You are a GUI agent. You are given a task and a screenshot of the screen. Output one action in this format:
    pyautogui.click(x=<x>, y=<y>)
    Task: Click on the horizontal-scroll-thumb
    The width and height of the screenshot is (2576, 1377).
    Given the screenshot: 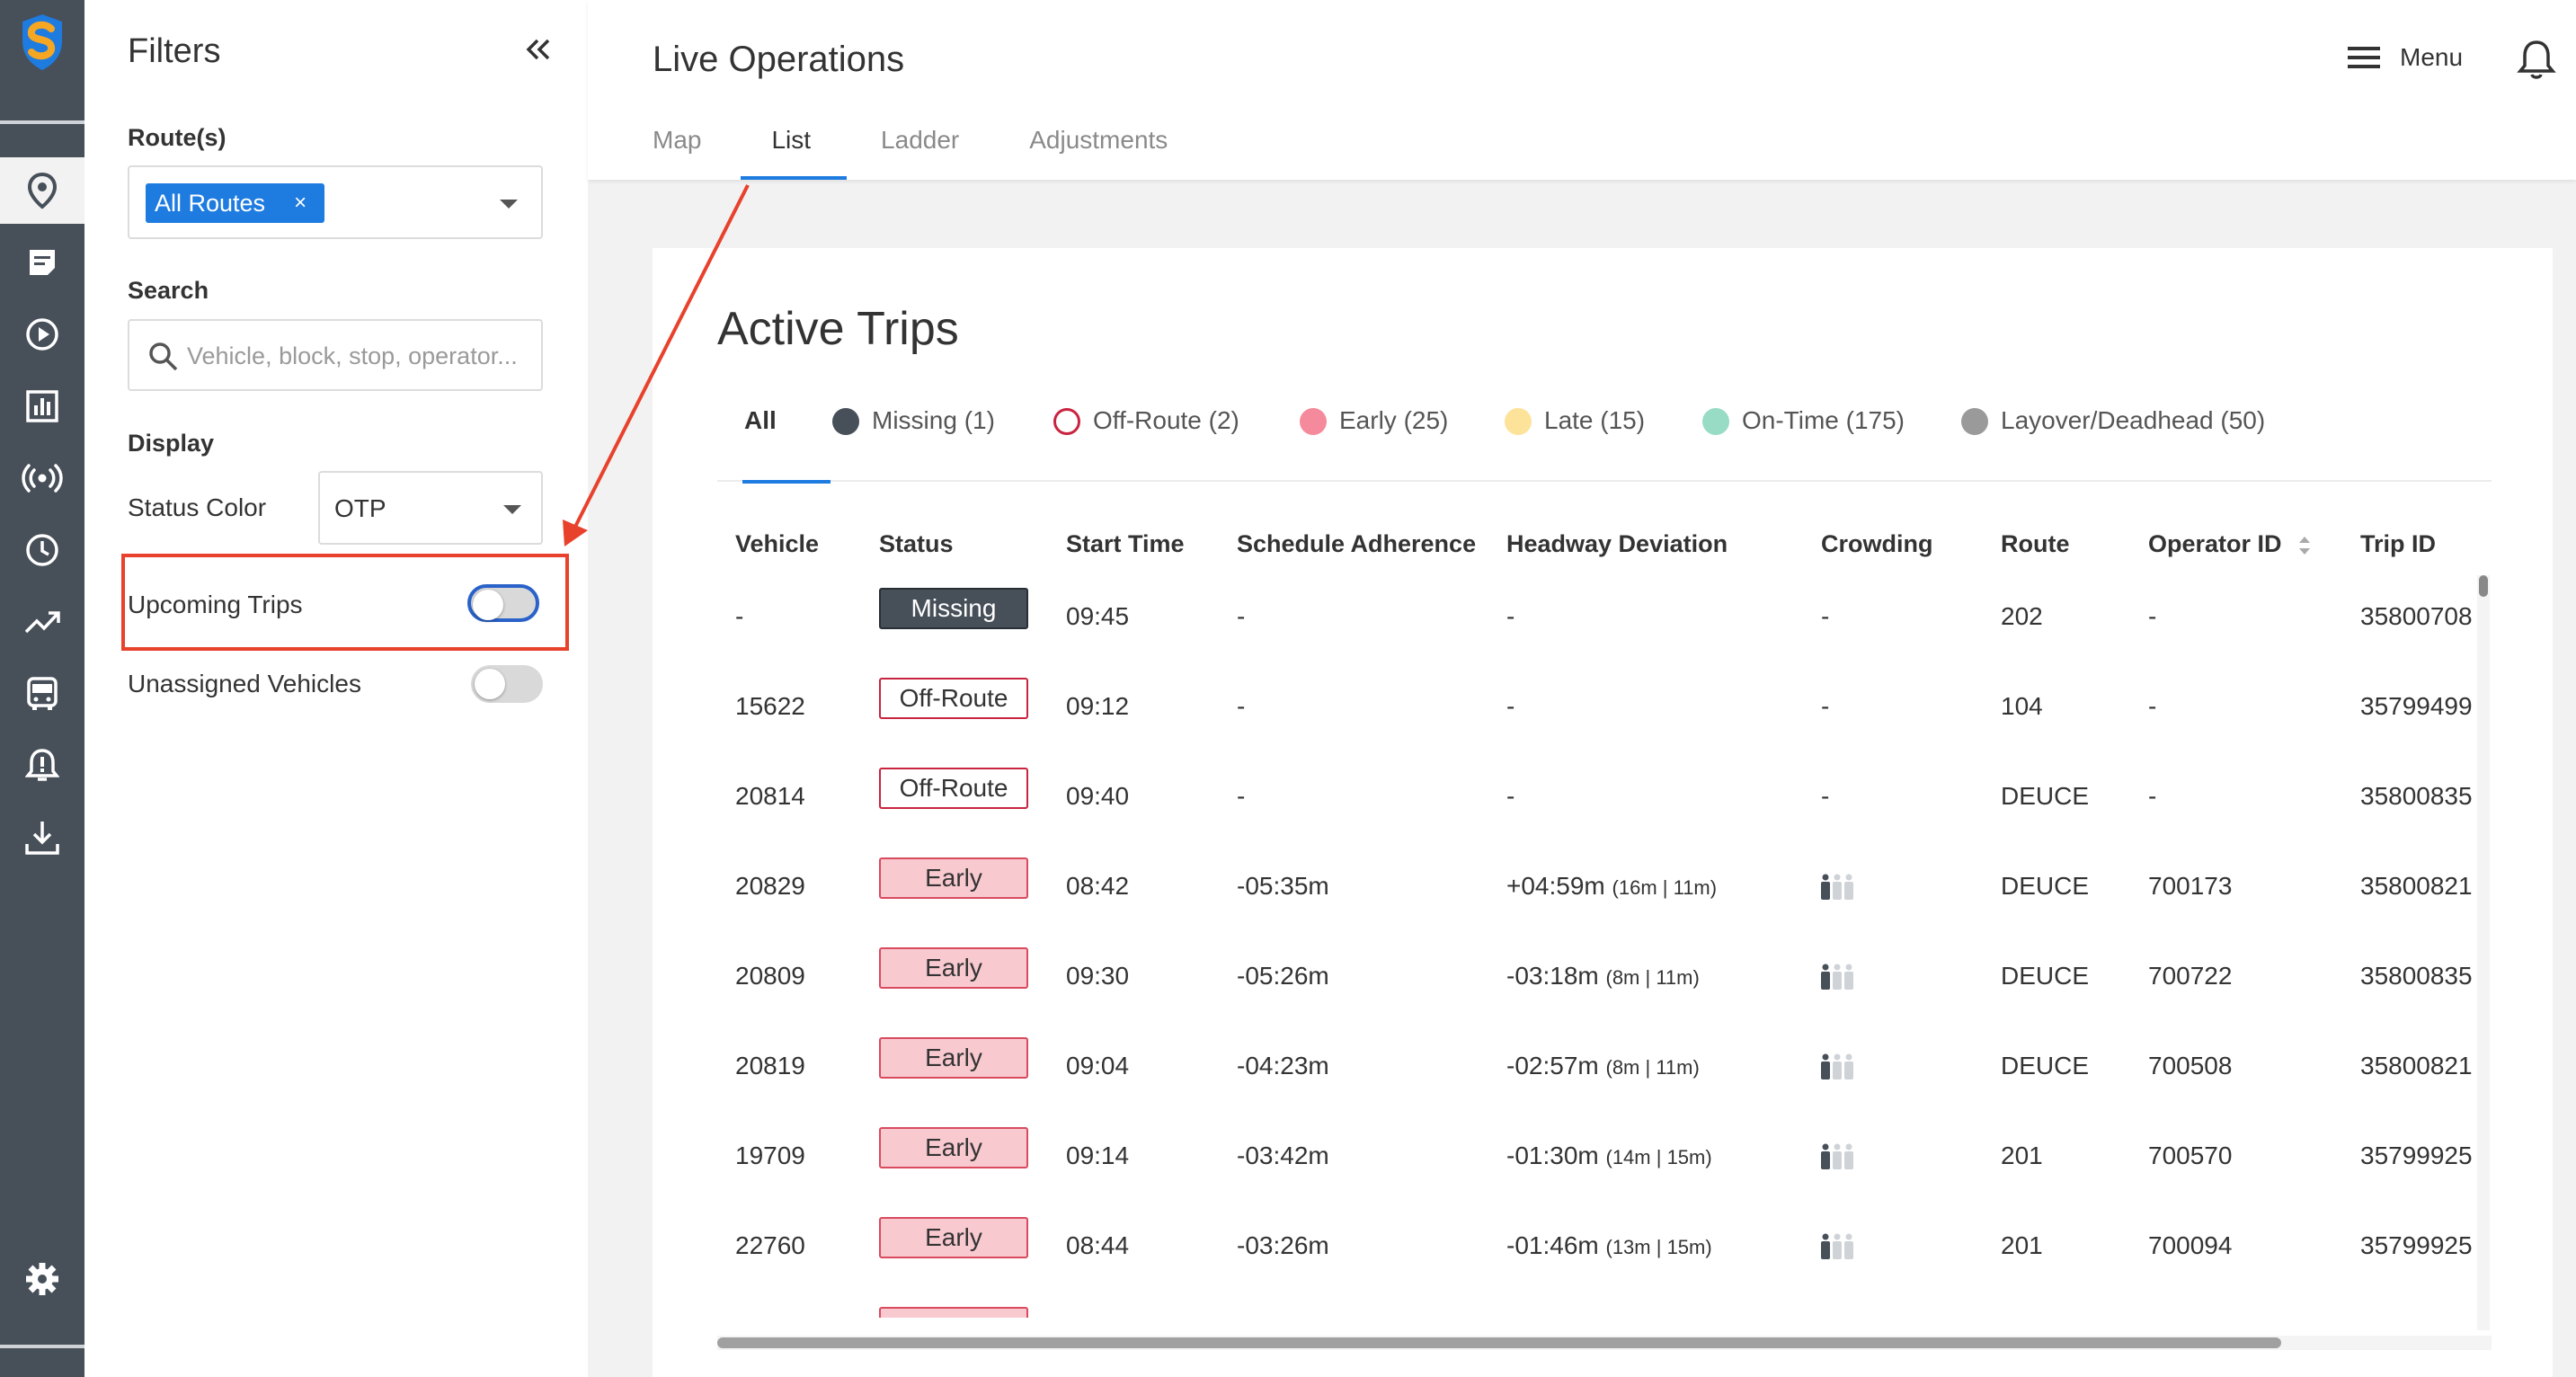 What is the action you would take?
    pyautogui.click(x=1499, y=1342)
    